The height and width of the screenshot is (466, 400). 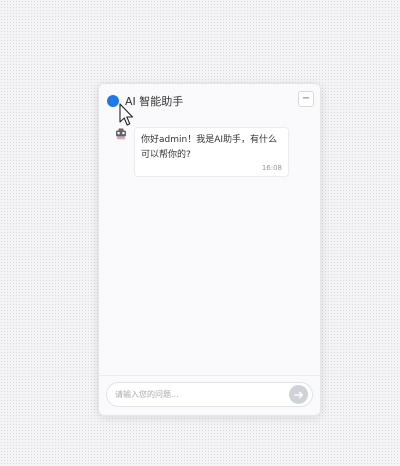 I want to click on message-text: 你好admin！我是AI助手，有什么可以帮你的?, so click(x=209, y=147).